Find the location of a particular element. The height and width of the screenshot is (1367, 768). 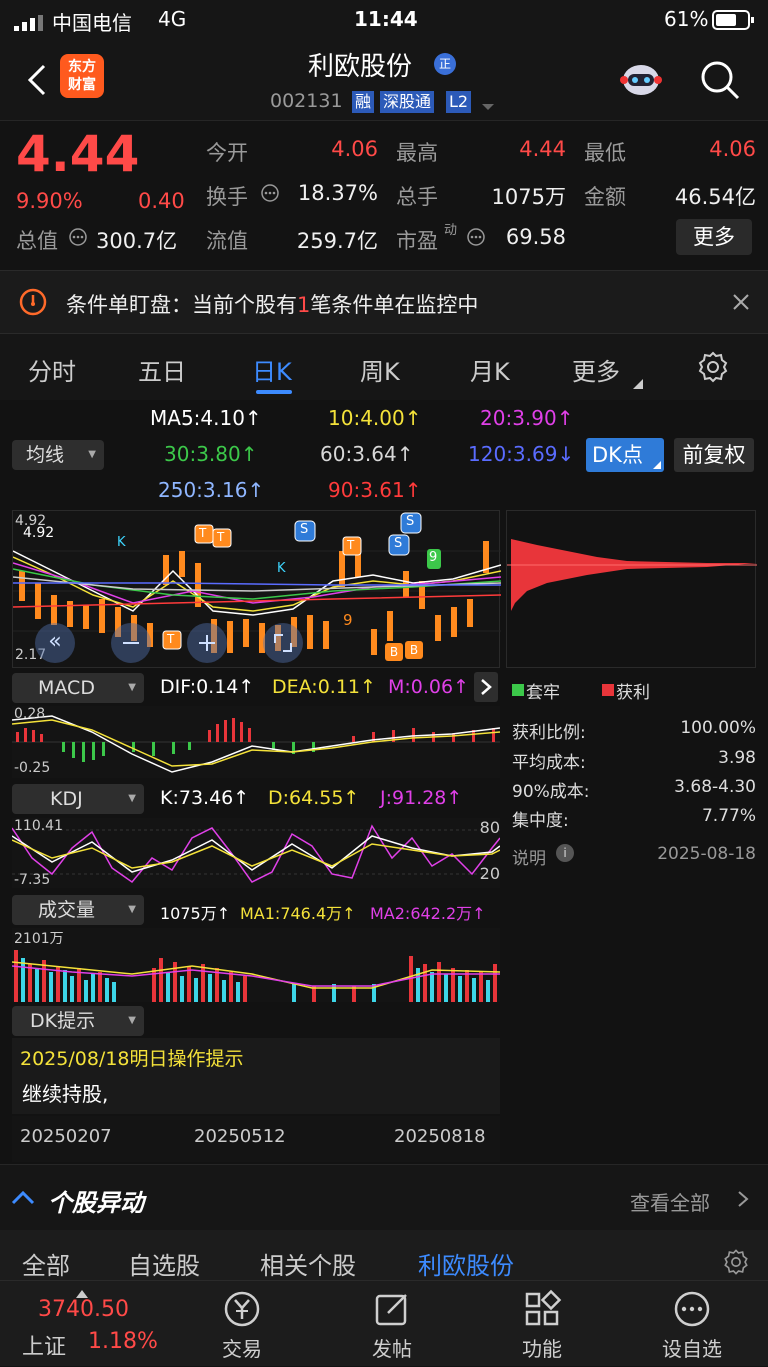

macd-selector: MACD ▼ is located at coordinates (78, 688).